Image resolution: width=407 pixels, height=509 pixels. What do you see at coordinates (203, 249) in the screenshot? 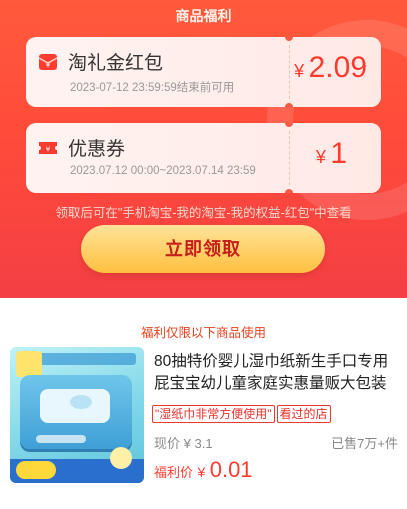
I see `claim-now-button: 立即领取` at bounding box center [203, 249].